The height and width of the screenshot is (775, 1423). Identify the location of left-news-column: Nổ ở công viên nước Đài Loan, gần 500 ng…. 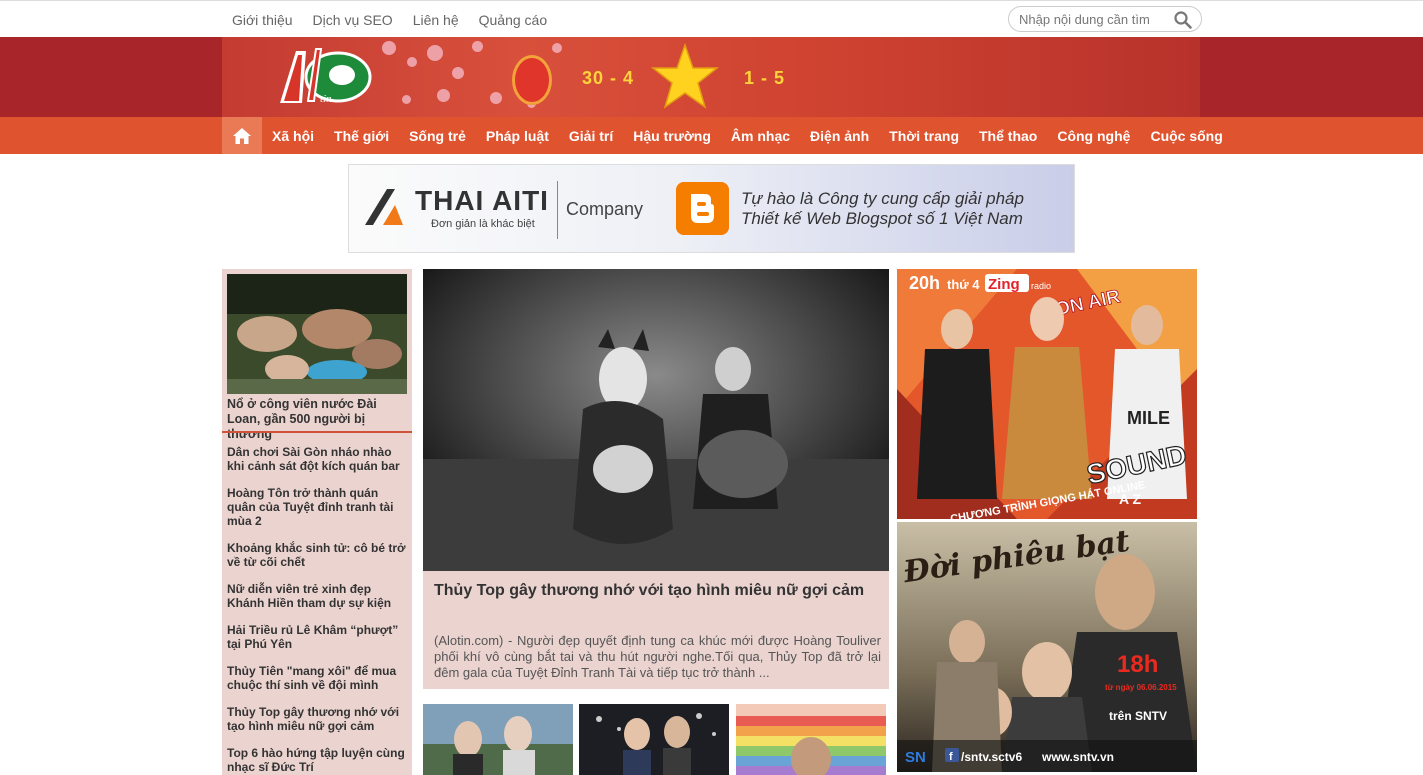
(317, 522).